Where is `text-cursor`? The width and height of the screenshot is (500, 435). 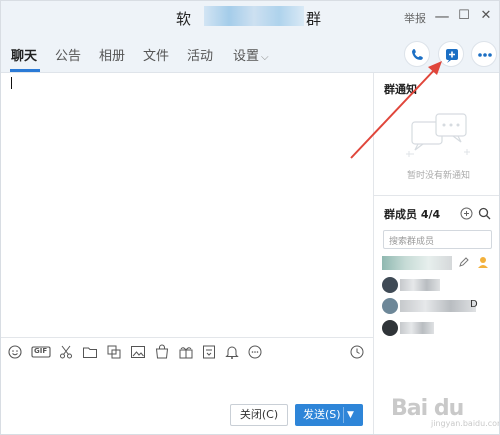
text-cursor is located at coordinates (11, 83).